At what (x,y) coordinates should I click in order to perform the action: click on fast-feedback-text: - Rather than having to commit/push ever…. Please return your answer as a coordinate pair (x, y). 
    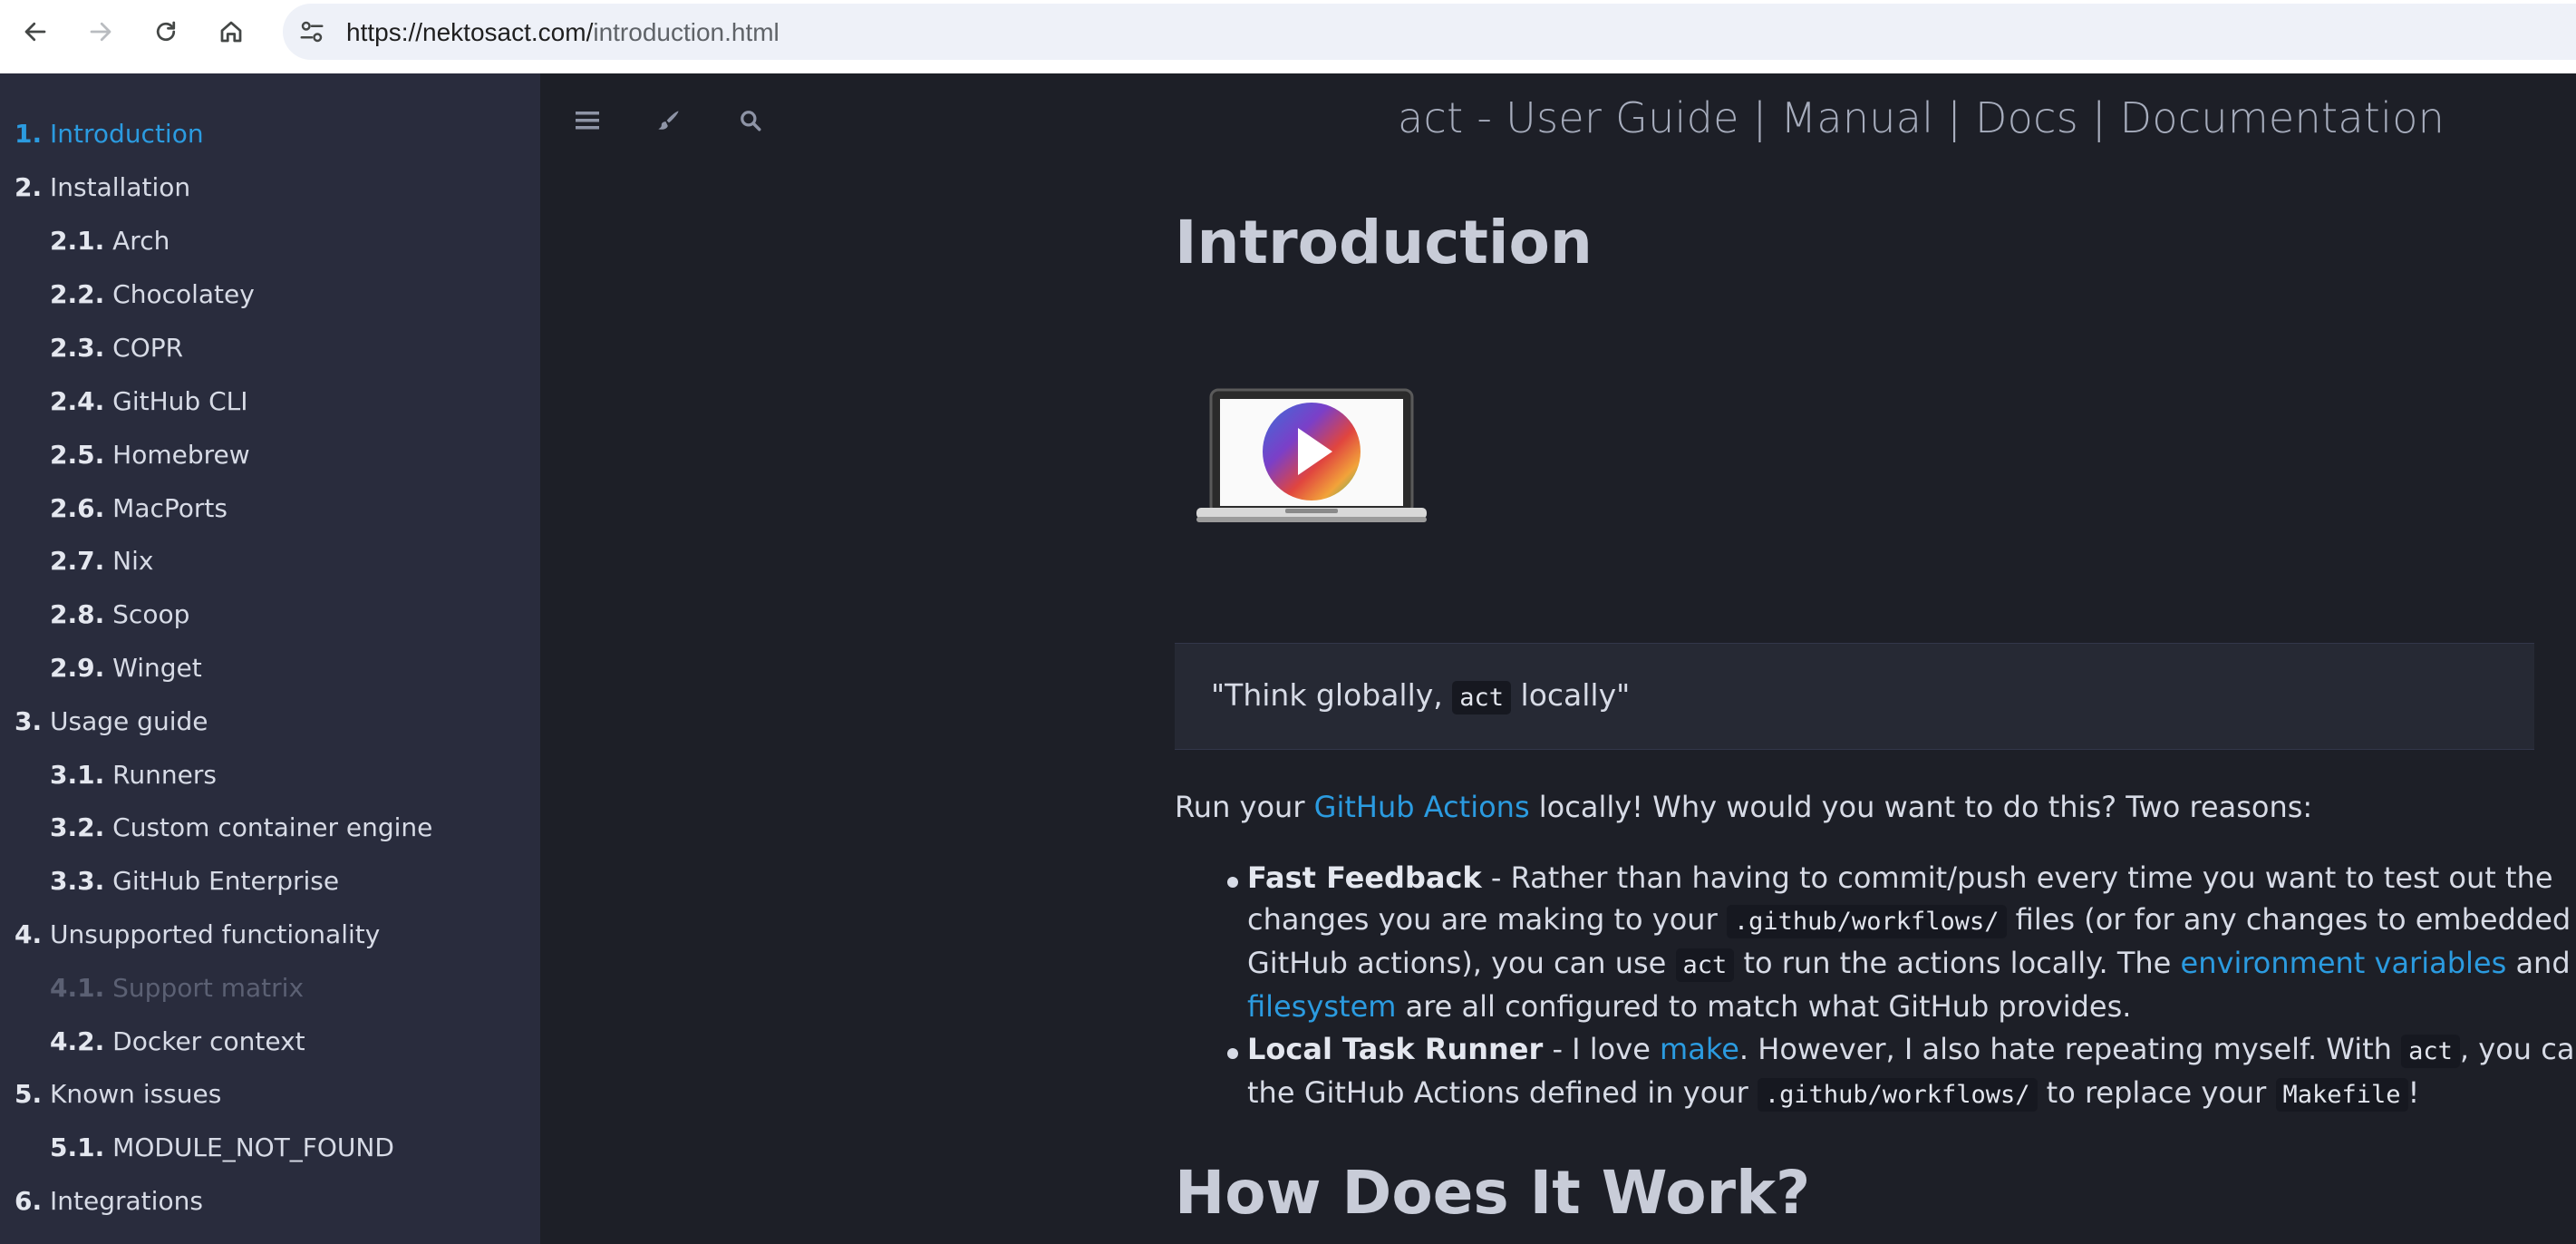
    Looking at the image, I should click on (2017, 877).